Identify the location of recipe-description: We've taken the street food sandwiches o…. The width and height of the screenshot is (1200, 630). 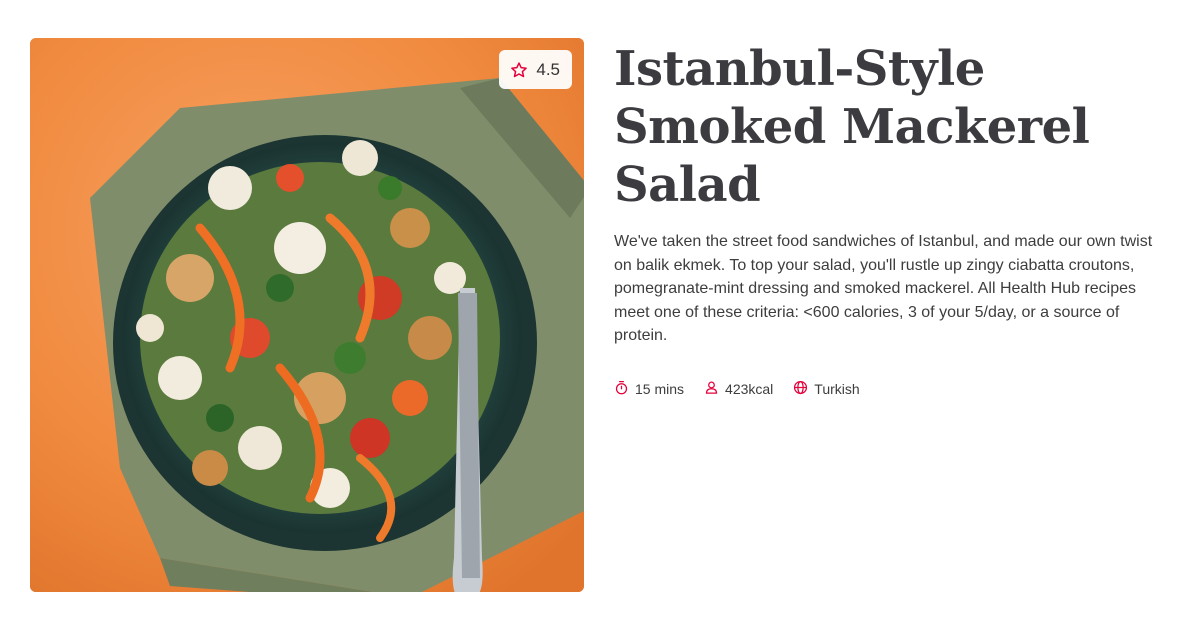
(883, 288).